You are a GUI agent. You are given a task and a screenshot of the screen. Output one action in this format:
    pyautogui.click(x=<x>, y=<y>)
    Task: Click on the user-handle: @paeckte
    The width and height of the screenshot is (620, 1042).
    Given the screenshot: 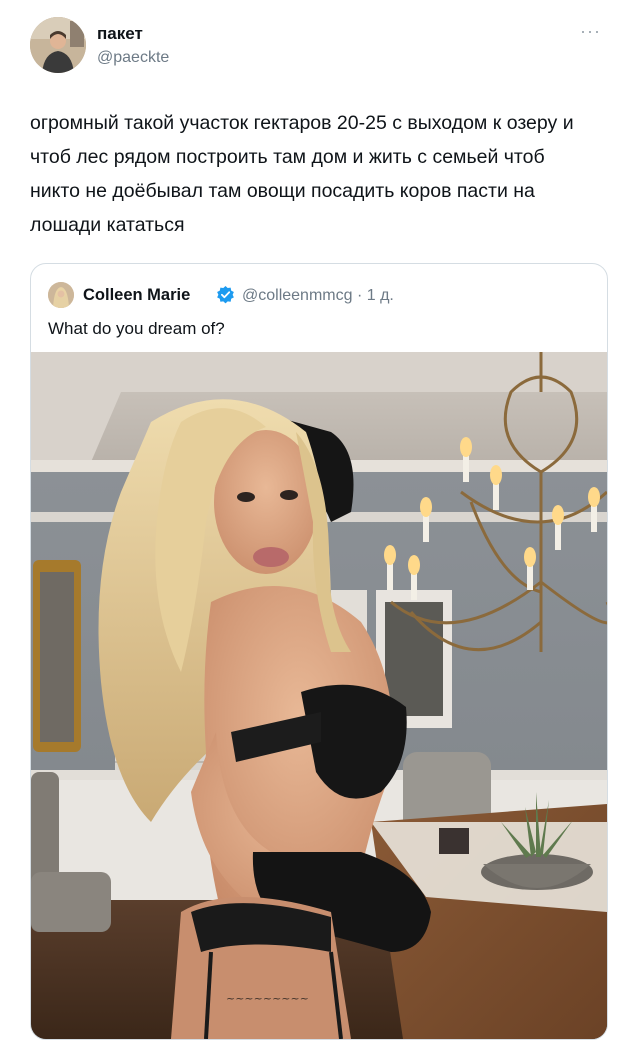 What is the action you would take?
    pyautogui.click(x=133, y=58)
    